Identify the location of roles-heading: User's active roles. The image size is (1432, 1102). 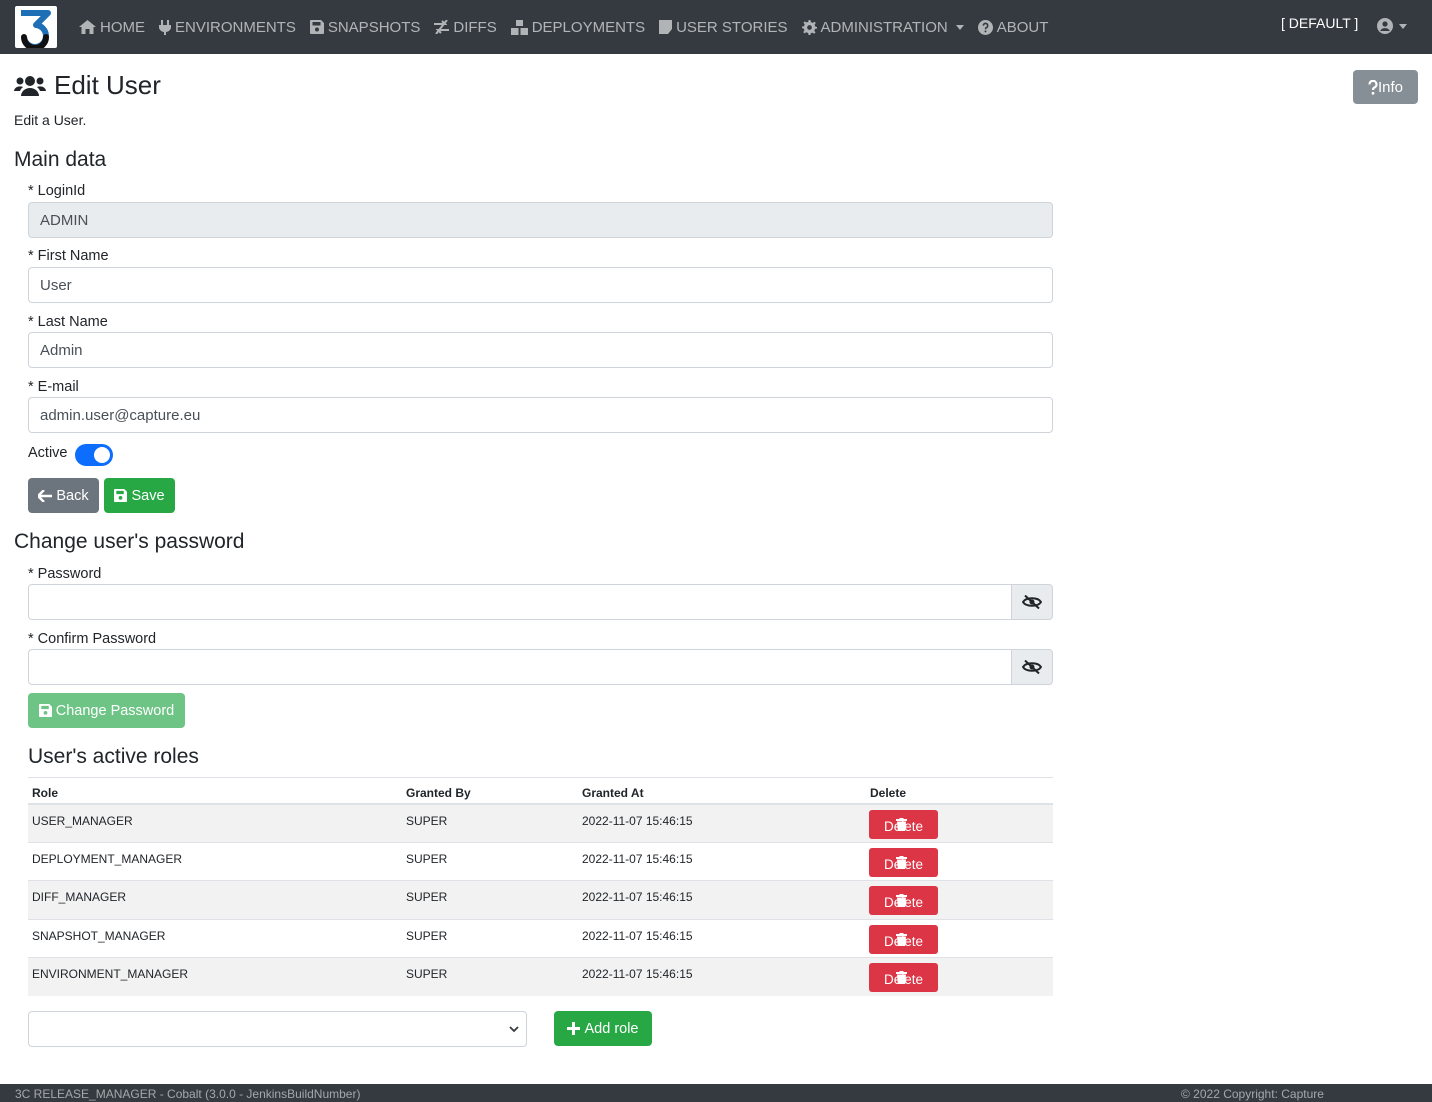
(113, 756).